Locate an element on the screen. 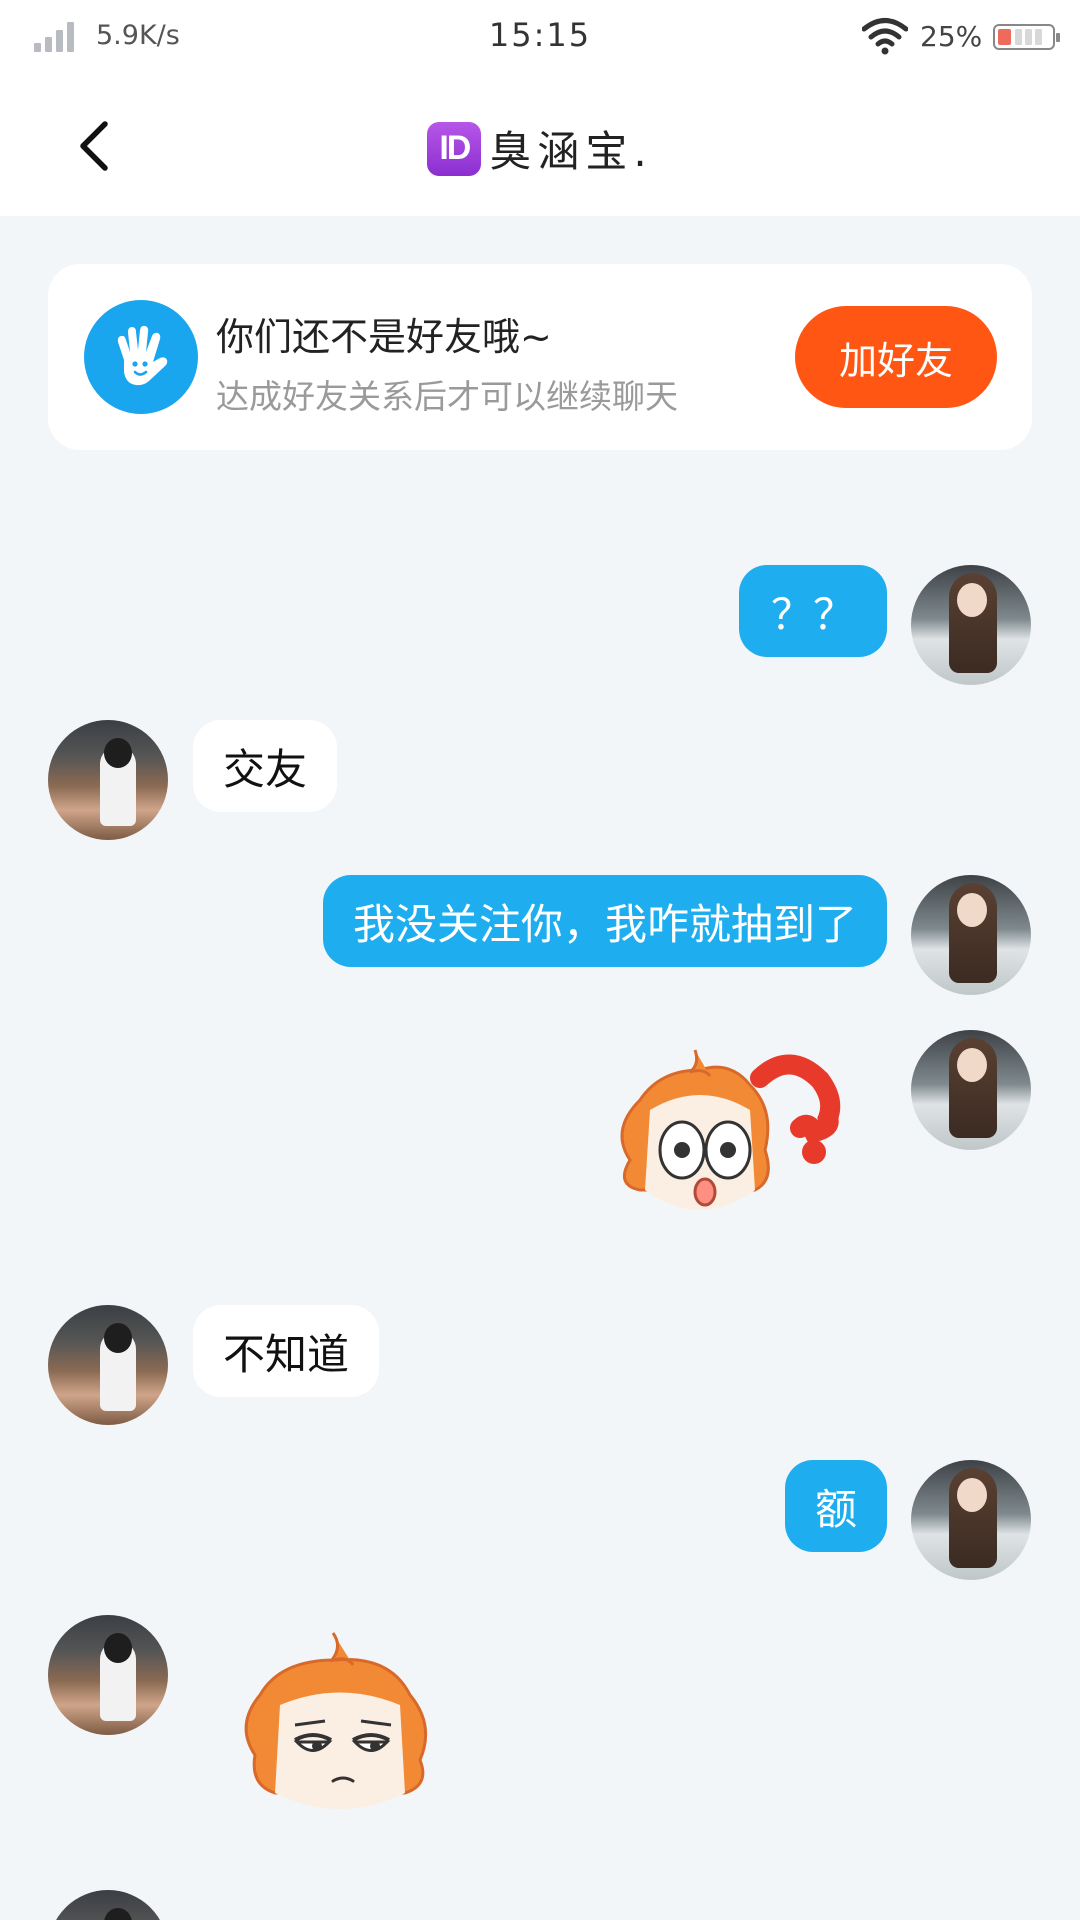 This screenshot has width=1080, height=1920. battery-percent: 25% is located at coordinates (951, 36).